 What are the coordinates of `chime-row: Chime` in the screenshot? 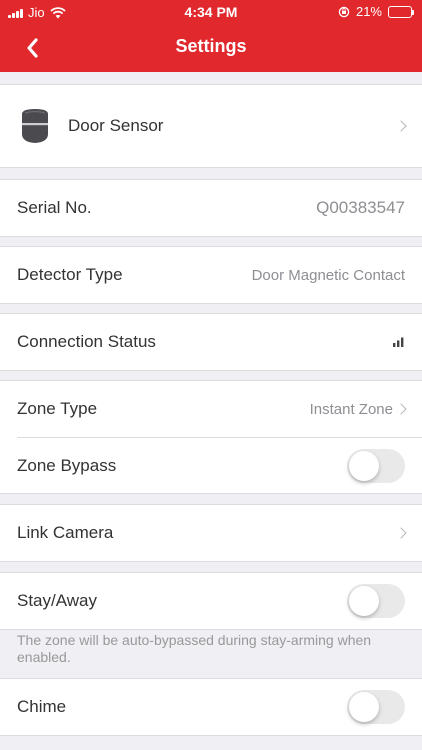 It's located at (211, 707).